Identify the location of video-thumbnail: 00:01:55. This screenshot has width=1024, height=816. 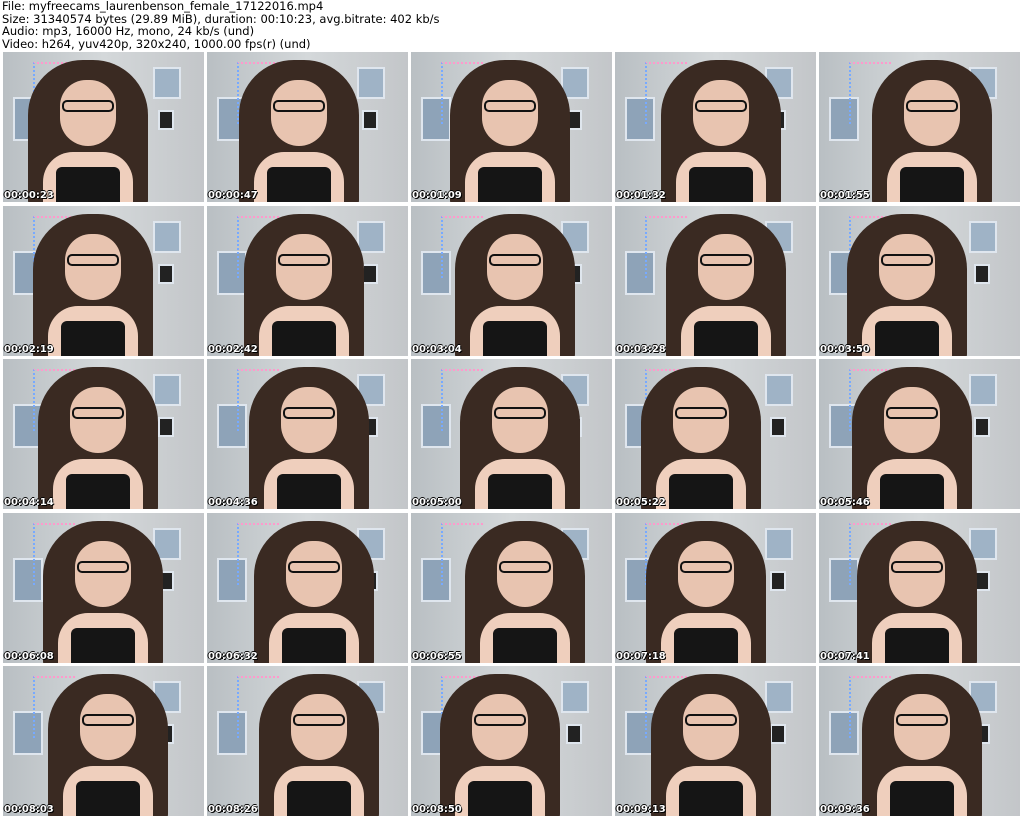
(919, 127).